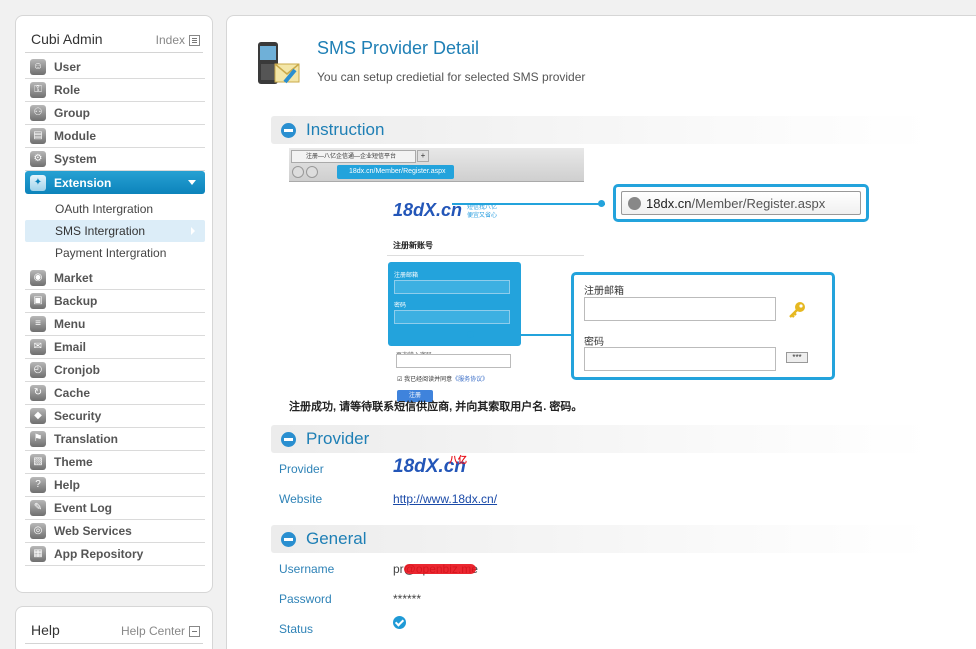 The height and width of the screenshot is (649, 976). Describe the element at coordinates (38, 439) in the screenshot. I see `translation-icon: ⚑` at that location.